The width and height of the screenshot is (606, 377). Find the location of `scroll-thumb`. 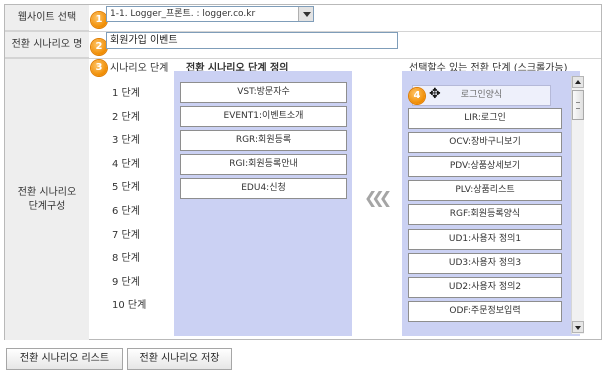

scroll-thumb is located at coordinates (578, 105).